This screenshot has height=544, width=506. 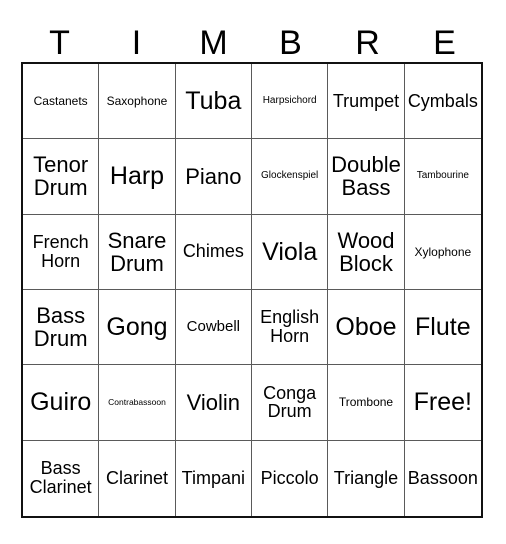 I want to click on bingo-cell-label: Xylophone, so click(x=443, y=251).